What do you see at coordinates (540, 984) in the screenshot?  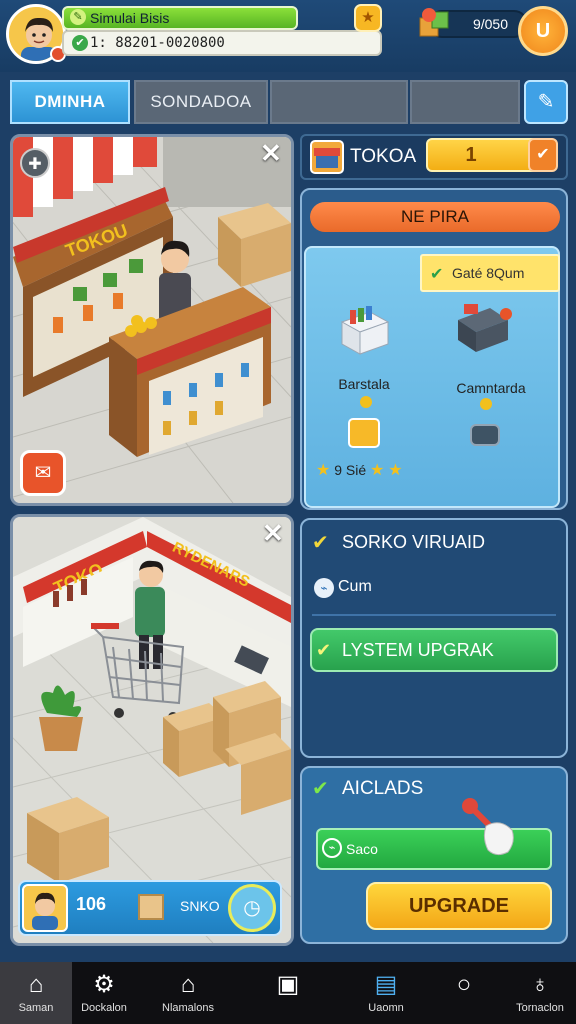 I see `bag-icon: ♁` at bounding box center [540, 984].